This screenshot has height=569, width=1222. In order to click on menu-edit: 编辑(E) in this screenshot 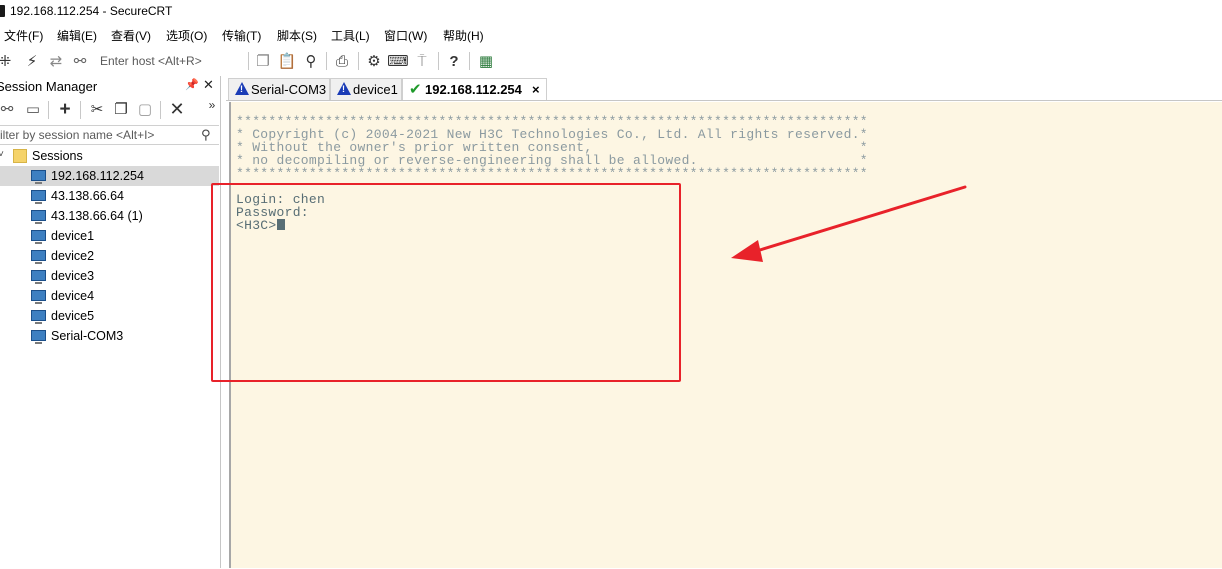, I will do `click(77, 35)`.